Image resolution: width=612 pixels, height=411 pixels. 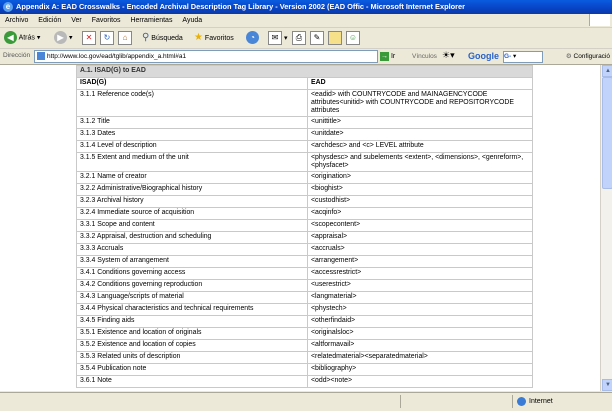 I want to click on messenger-icon: ☺, so click(x=353, y=38).